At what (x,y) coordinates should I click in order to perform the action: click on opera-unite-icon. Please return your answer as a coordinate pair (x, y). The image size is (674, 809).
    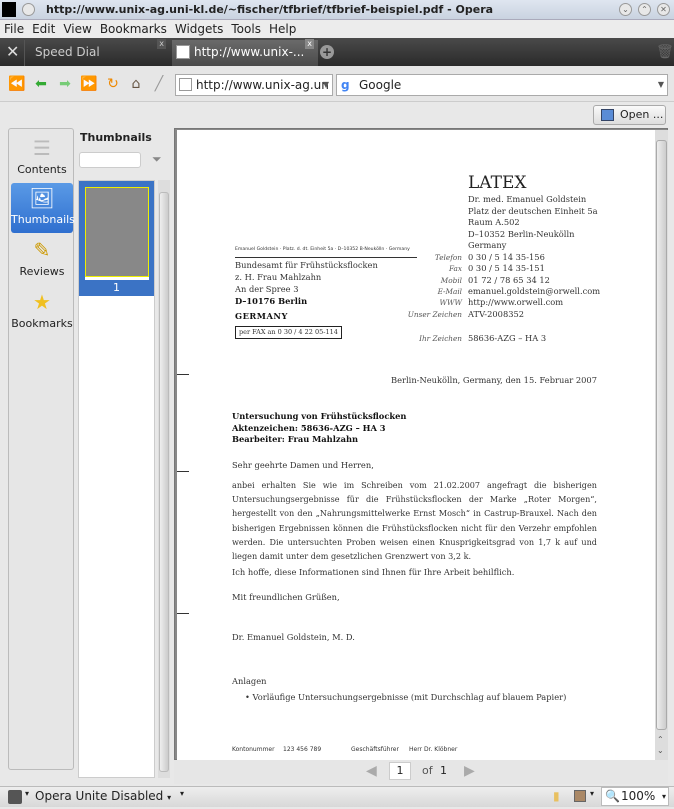
    Looking at the image, I should click on (15, 797).